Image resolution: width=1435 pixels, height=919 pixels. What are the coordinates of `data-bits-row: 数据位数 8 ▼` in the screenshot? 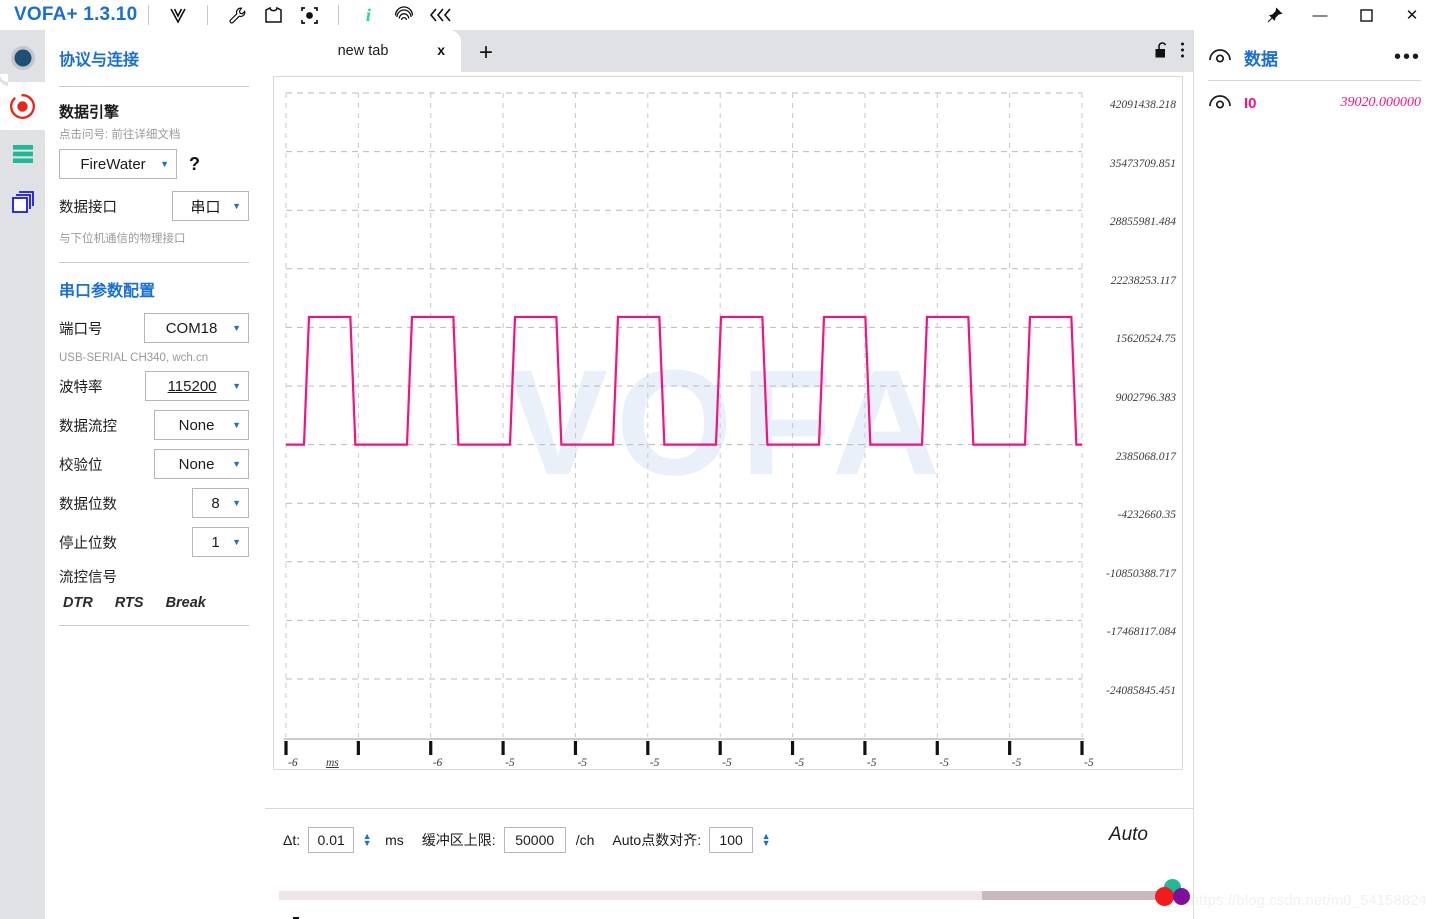 It's located at (154, 503).